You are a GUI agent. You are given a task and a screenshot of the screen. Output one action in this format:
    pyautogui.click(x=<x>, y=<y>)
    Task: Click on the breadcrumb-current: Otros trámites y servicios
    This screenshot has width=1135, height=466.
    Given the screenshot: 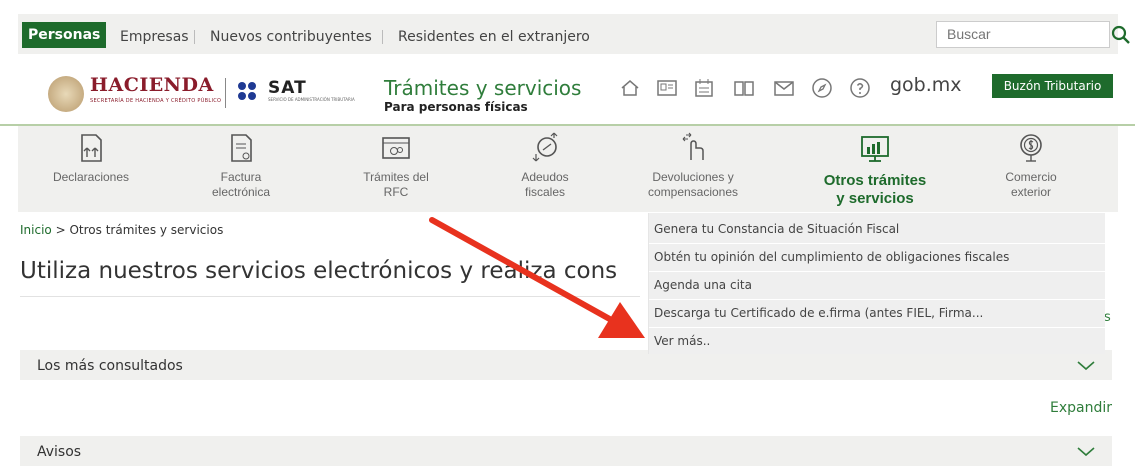 What is the action you would take?
    pyautogui.click(x=146, y=230)
    